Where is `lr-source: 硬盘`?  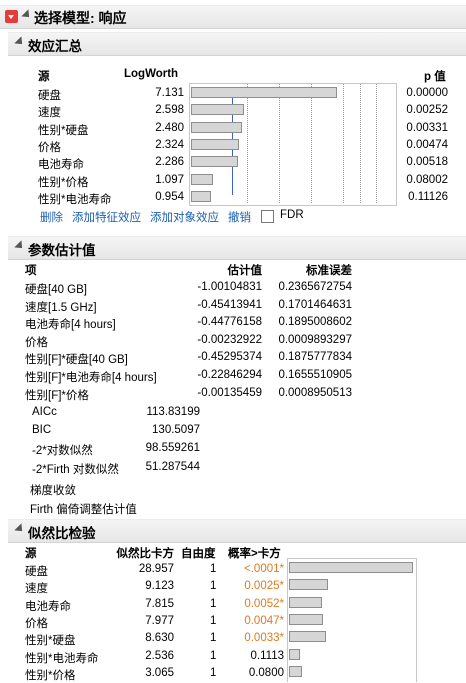 lr-source: 硬盘 is located at coordinates (36, 572).